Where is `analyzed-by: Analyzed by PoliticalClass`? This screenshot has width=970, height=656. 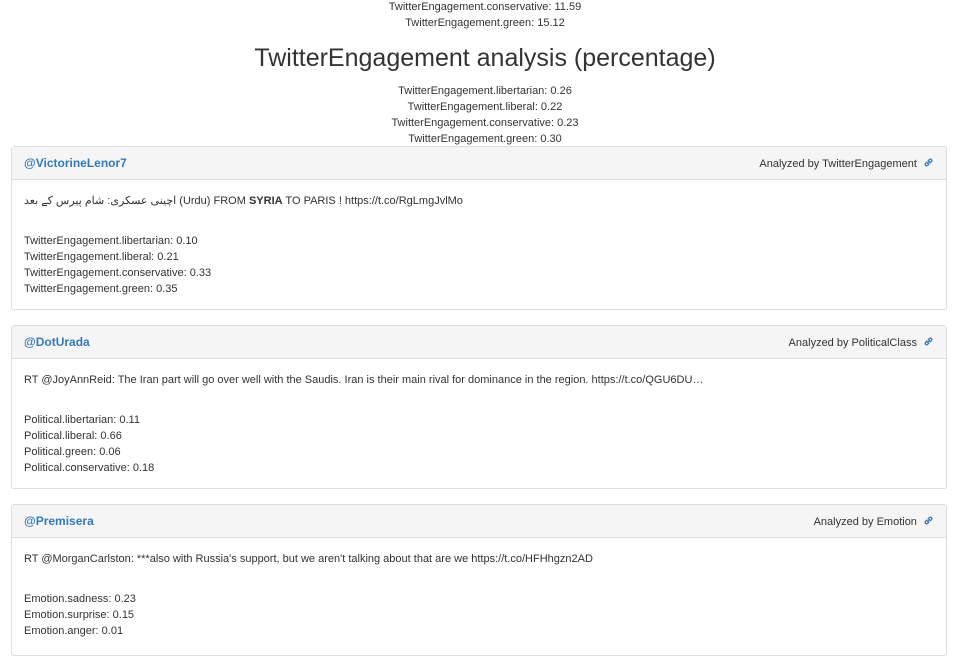 analyzed-by: Analyzed by PoliticalClass is located at coordinates (861, 343).